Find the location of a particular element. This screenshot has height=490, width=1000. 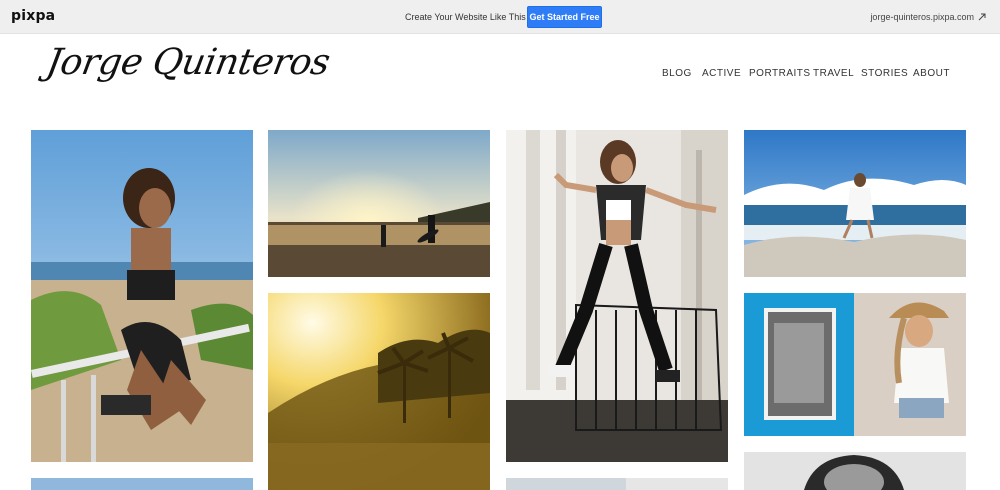

promo-text: Create Your Website Like This is located at coordinates (465, 17).